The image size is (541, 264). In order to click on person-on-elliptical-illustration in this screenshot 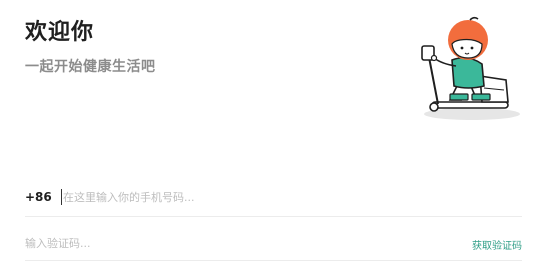, I will do `click(470, 68)`.